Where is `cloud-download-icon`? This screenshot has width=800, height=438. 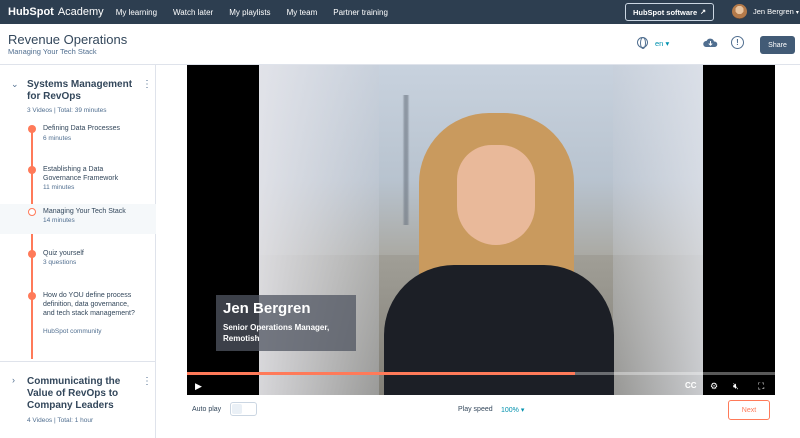 cloud-download-icon is located at coordinates (710, 43).